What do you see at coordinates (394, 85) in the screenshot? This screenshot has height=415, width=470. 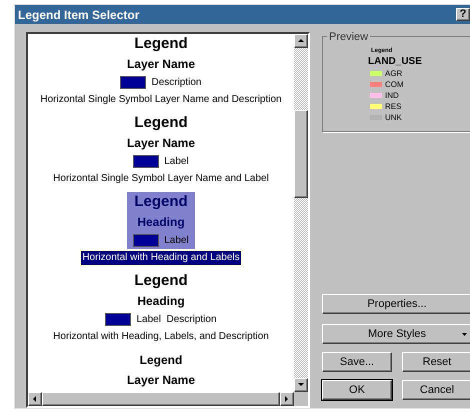 I see `class-label: COM` at bounding box center [394, 85].